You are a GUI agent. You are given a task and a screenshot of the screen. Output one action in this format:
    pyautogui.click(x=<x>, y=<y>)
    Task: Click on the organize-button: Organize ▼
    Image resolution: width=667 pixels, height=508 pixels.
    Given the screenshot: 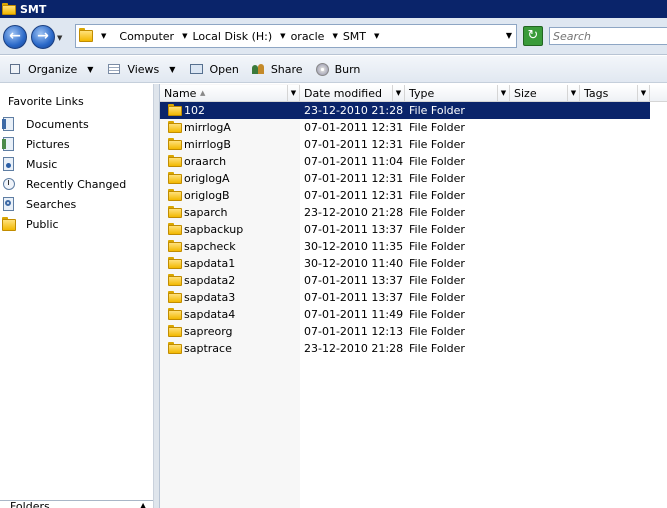 What is the action you would take?
    pyautogui.click(x=50, y=69)
    